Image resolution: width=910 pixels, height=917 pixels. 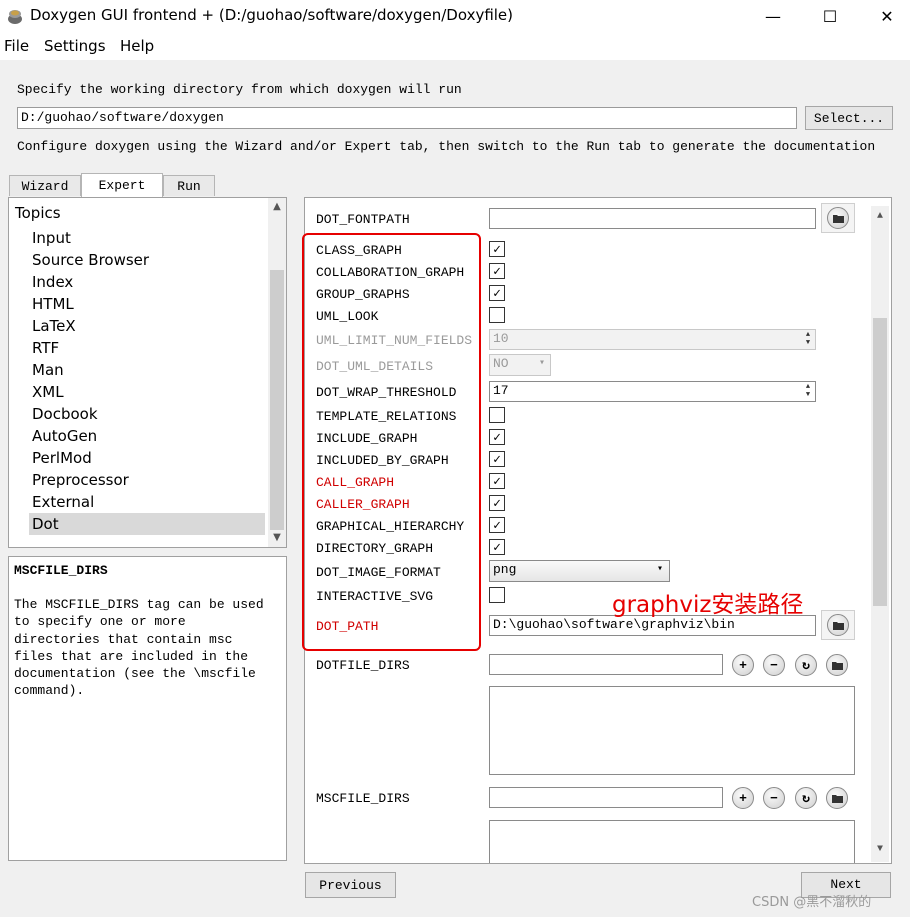 What do you see at coordinates (363, 798) in the screenshot?
I see `label-mscfile-dirs: MSCFILE_DIRS` at bounding box center [363, 798].